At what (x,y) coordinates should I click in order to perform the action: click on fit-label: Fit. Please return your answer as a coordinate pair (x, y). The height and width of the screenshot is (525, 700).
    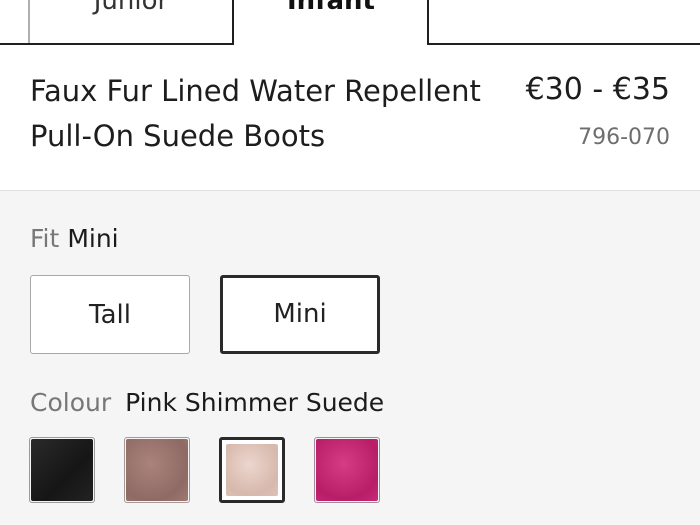
    Looking at the image, I should click on (45, 238).